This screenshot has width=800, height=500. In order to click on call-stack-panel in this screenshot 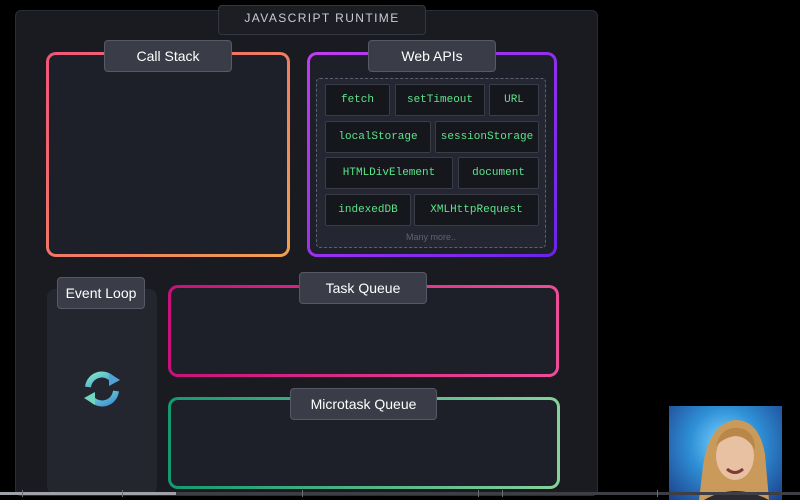, I will do `click(168, 154)`.